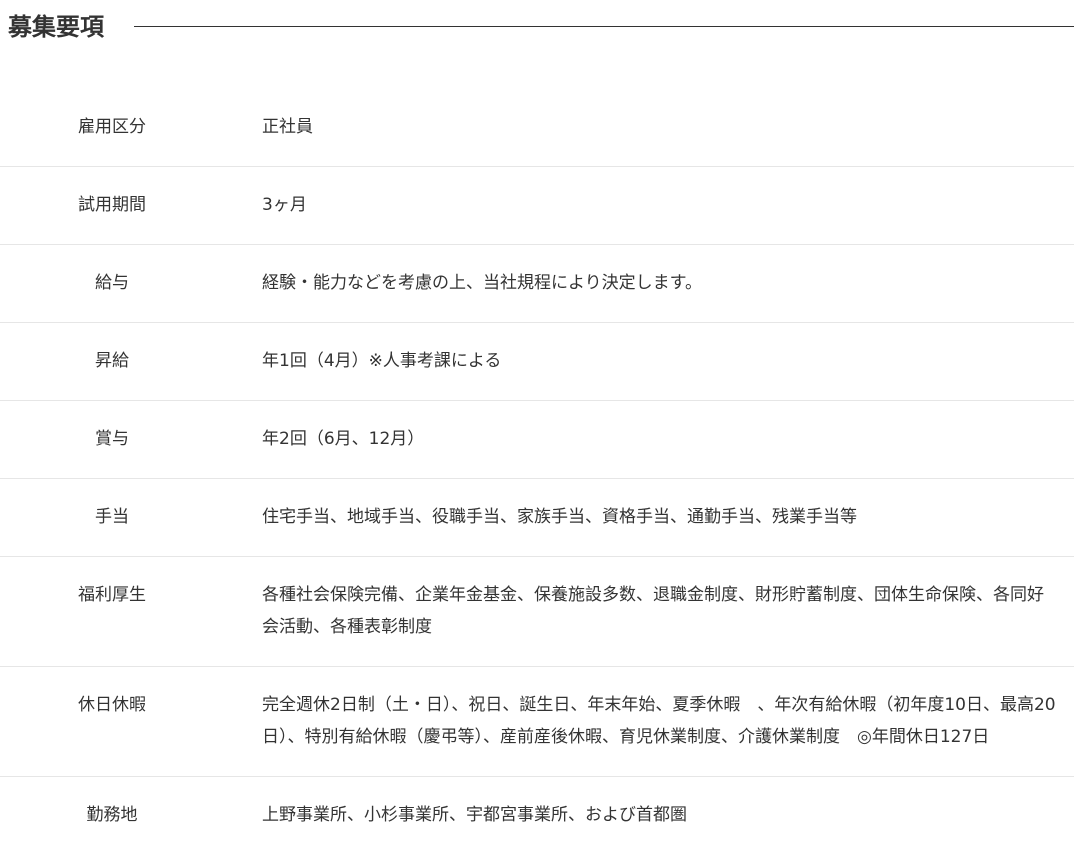 The height and width of the screenshot is (862, 1074). I want to click on table-row-work-location: 勤務地 上野事業所、小杉事業所、宇都宮事業所、および首都圏, so click(537, 815).